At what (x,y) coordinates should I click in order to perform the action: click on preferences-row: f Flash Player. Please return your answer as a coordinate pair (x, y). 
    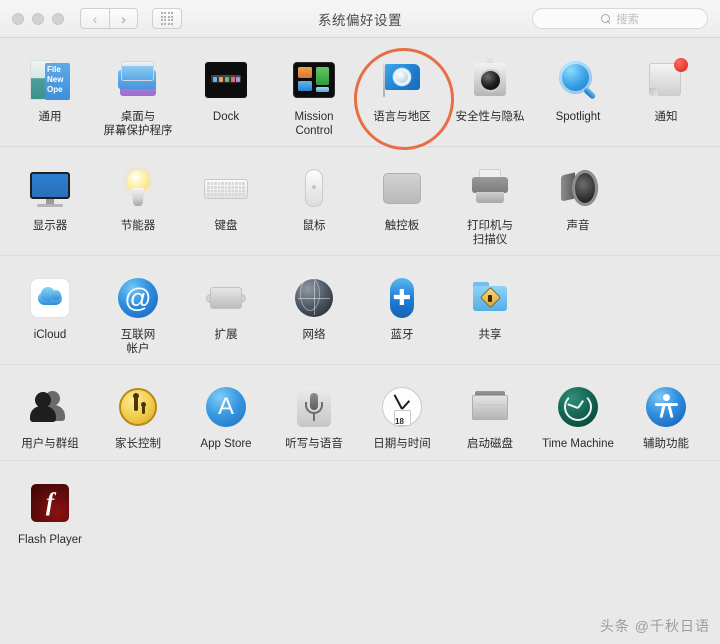
    Looking at the image, I should click on (360, 508).